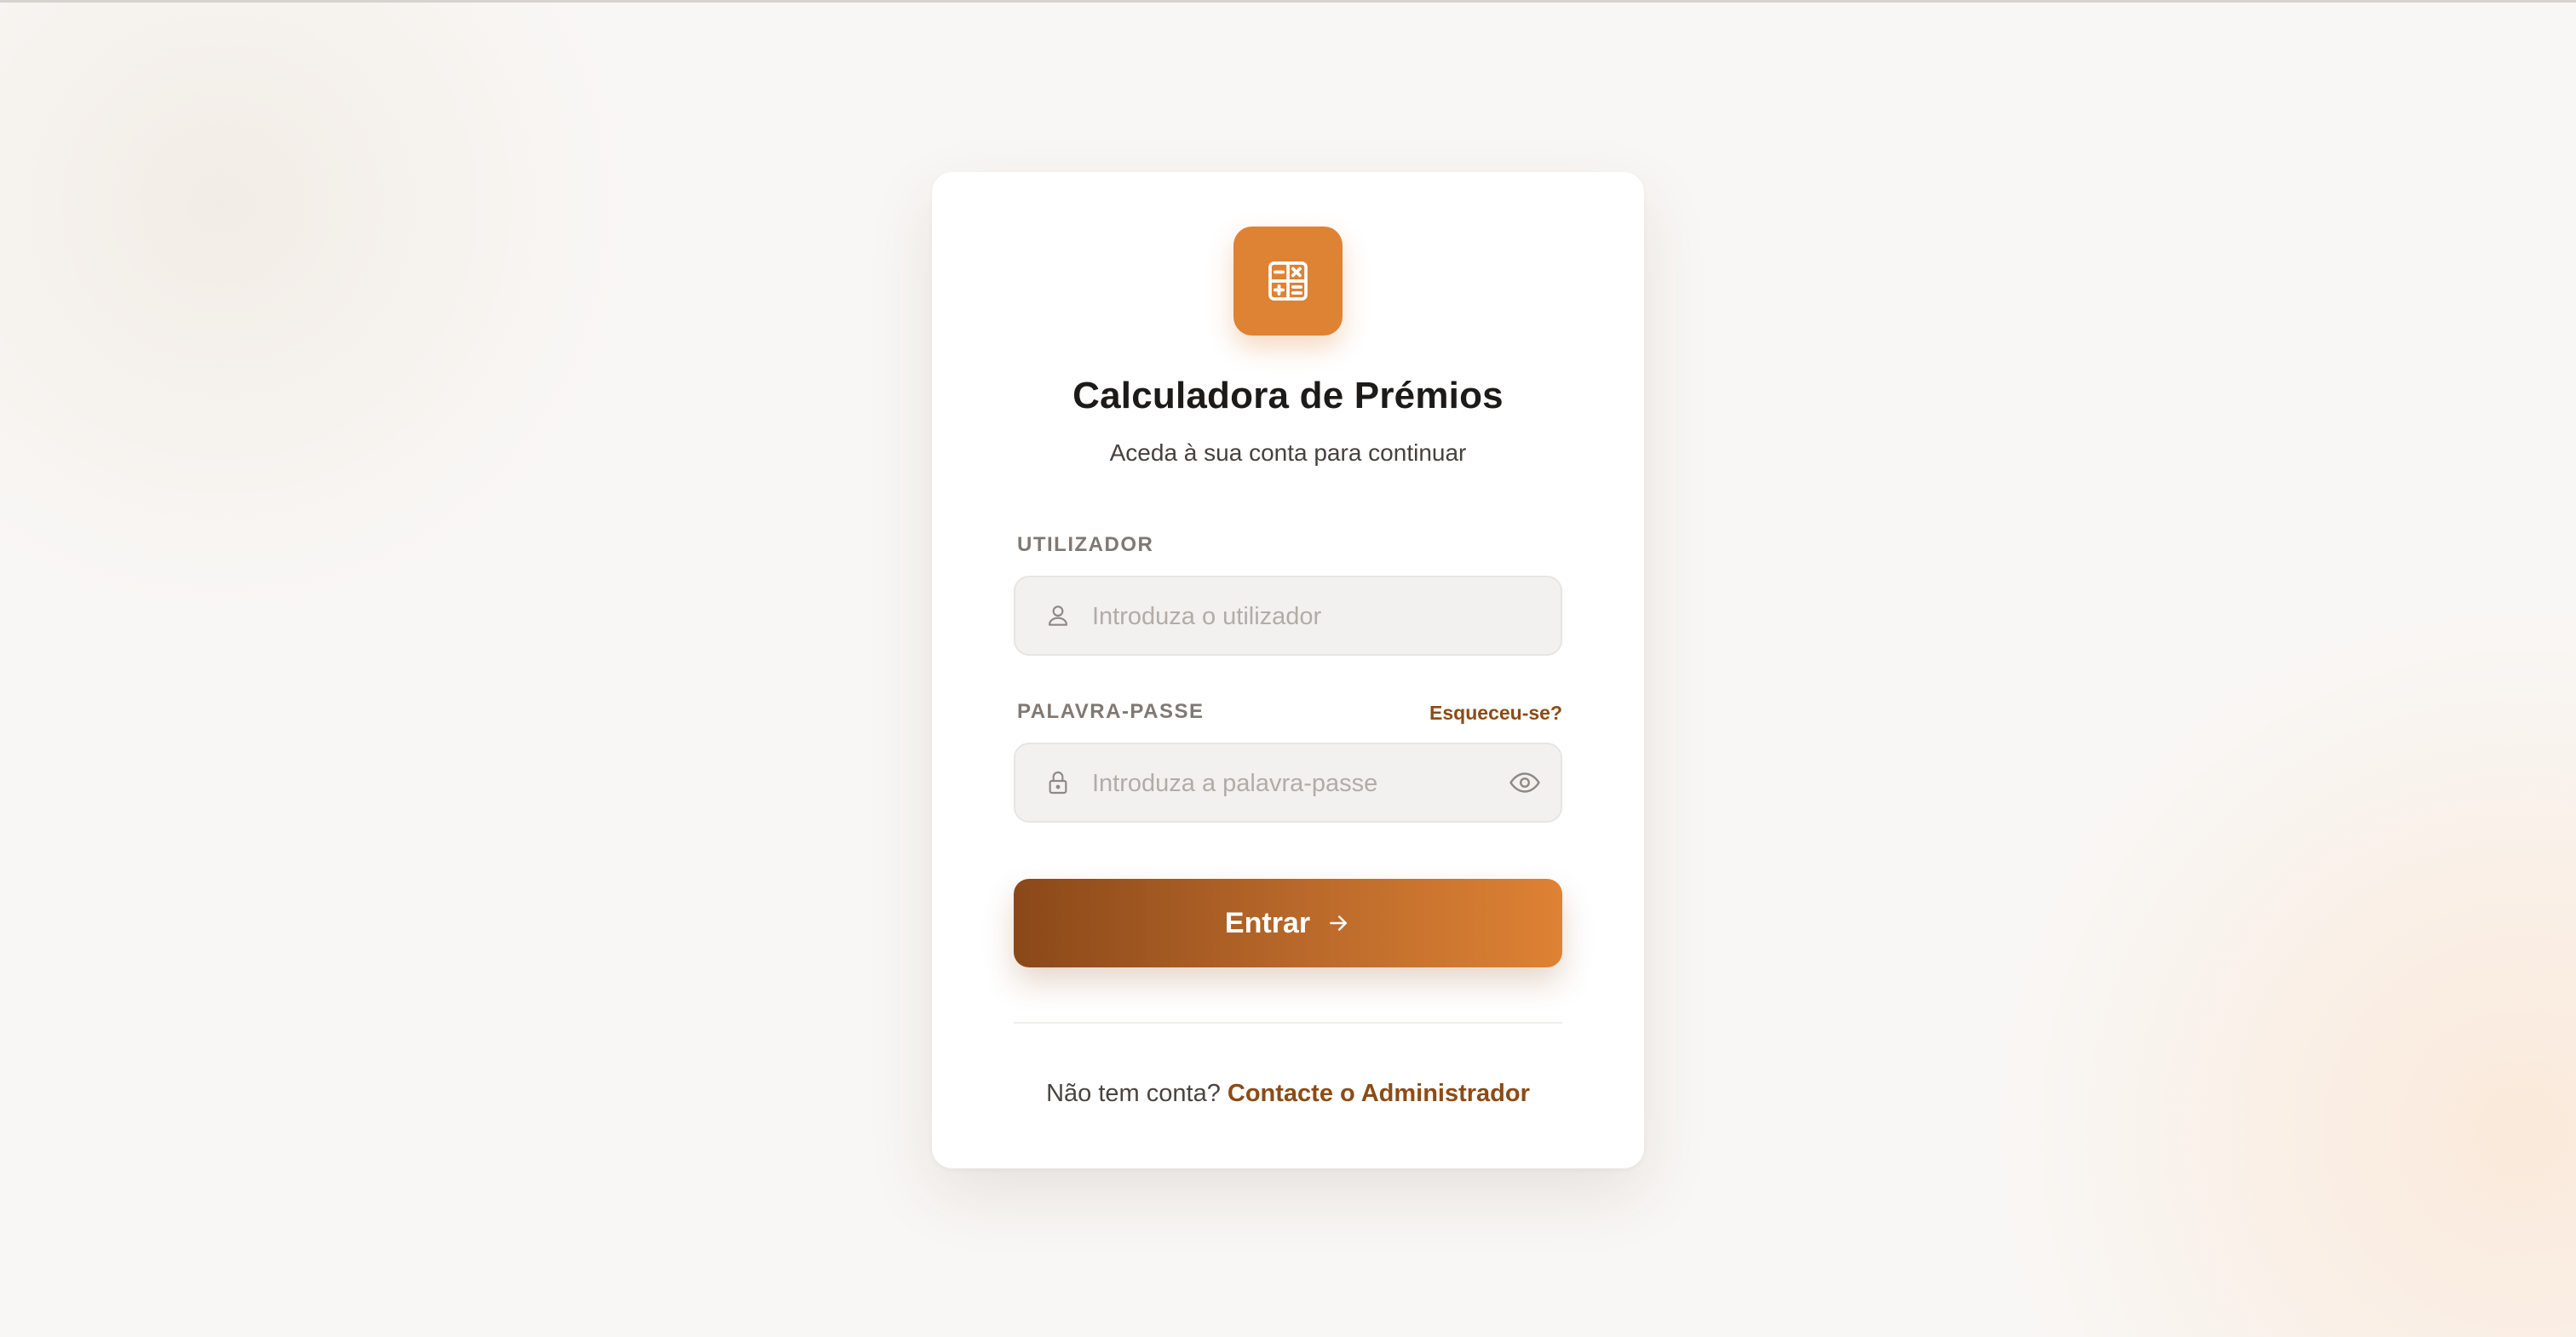 This screenshot has height=1337, width=2576. I want to click on username-input, so click(1288, 616).